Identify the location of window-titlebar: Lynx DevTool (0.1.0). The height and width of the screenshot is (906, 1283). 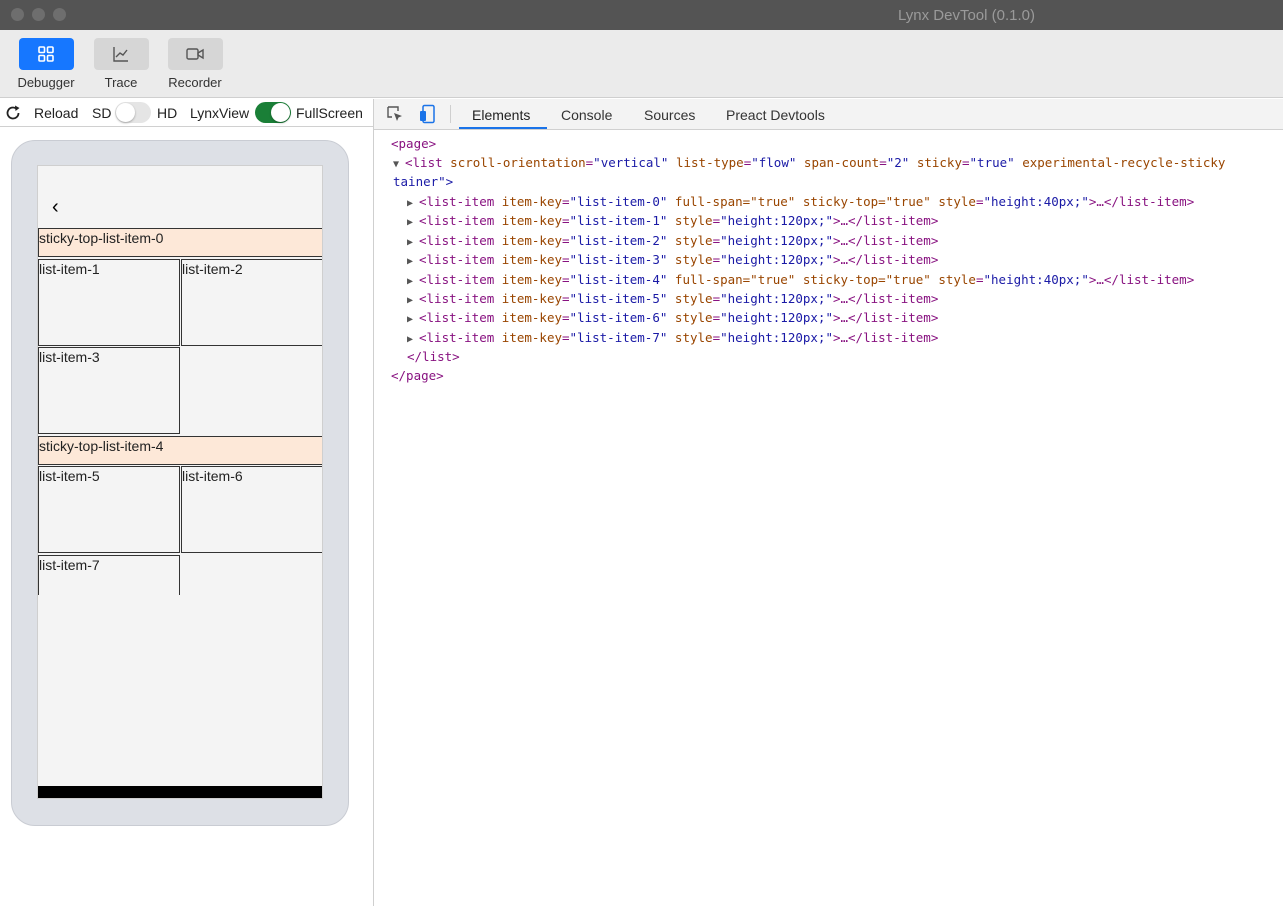
(641, 15).